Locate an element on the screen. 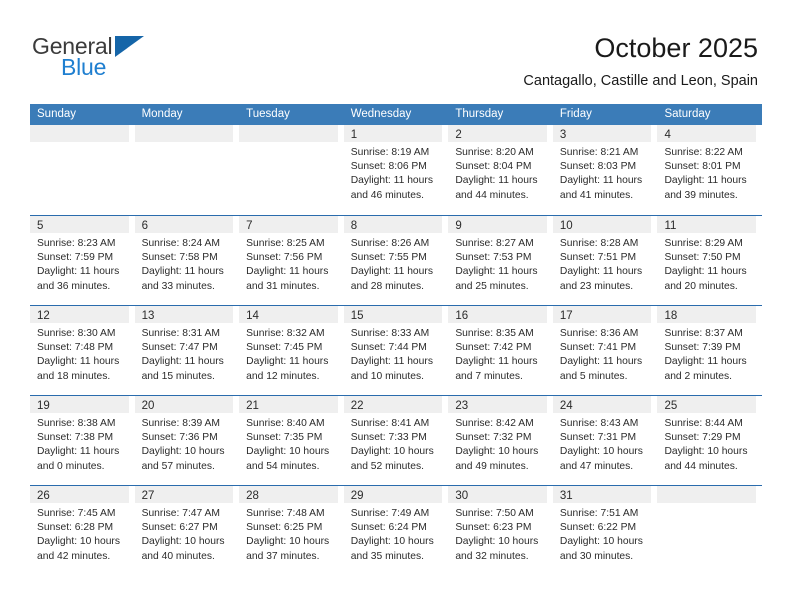 This screenshot has height=612, width=792. day-number: 7 is located at coordinates (249, 226).